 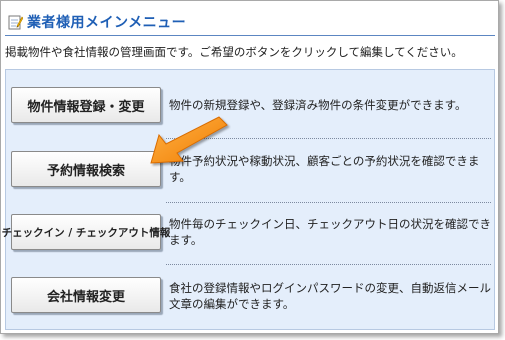 What do you see at coordinates (334, 296) in the screenshot?
I see `company-info-description: 食社の登録情報やログインパスワードの変更、自動返信メール 文章の編集ができます。` at bounding box center [334, 296].